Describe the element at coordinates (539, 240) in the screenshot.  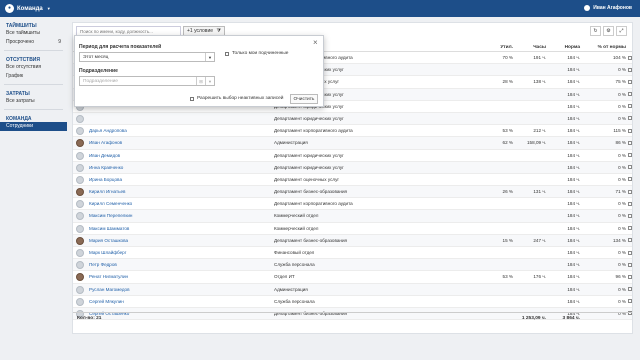
I see `hours: 247 ч.` at that location.